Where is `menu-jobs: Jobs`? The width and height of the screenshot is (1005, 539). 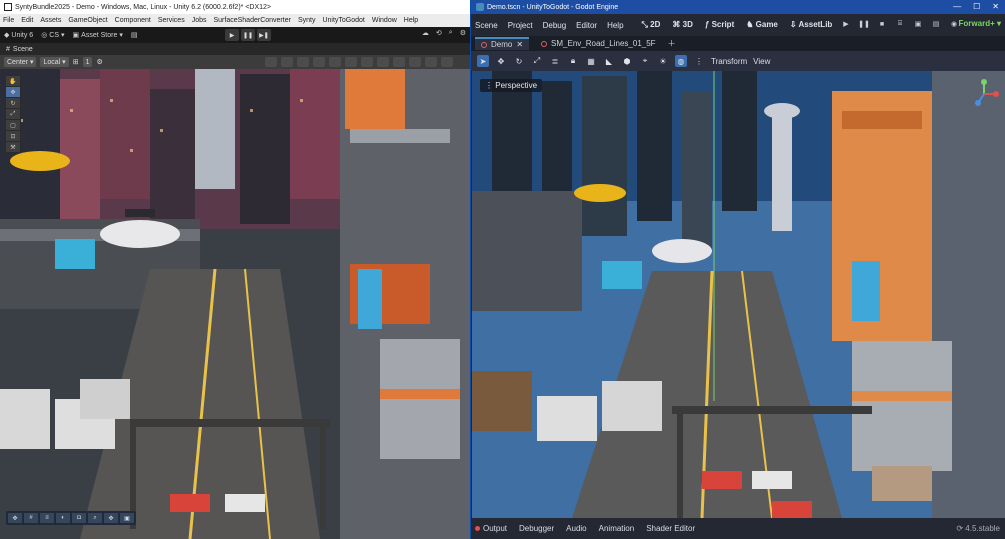
menu-jobs: Jobs is located at coordinates (199, 20).